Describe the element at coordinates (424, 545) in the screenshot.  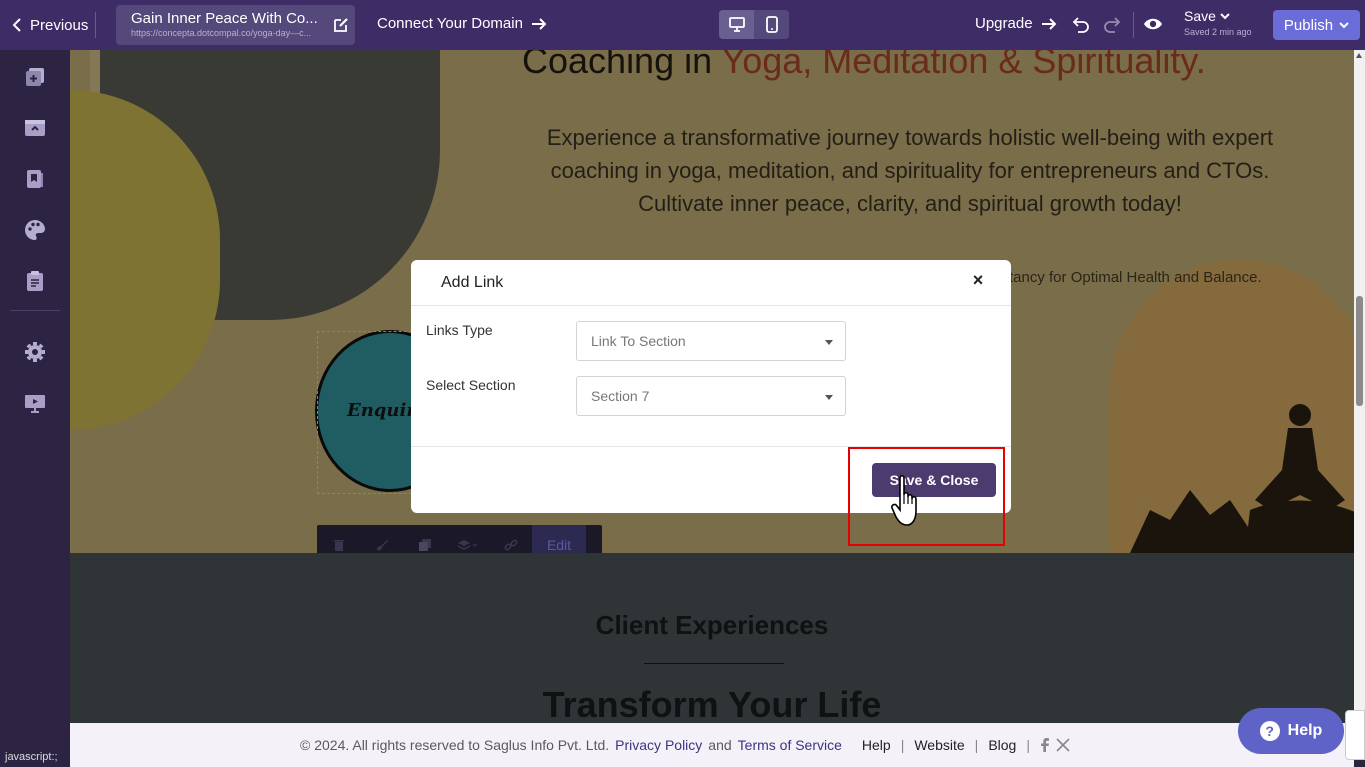
I see `copy-icon` at that location.